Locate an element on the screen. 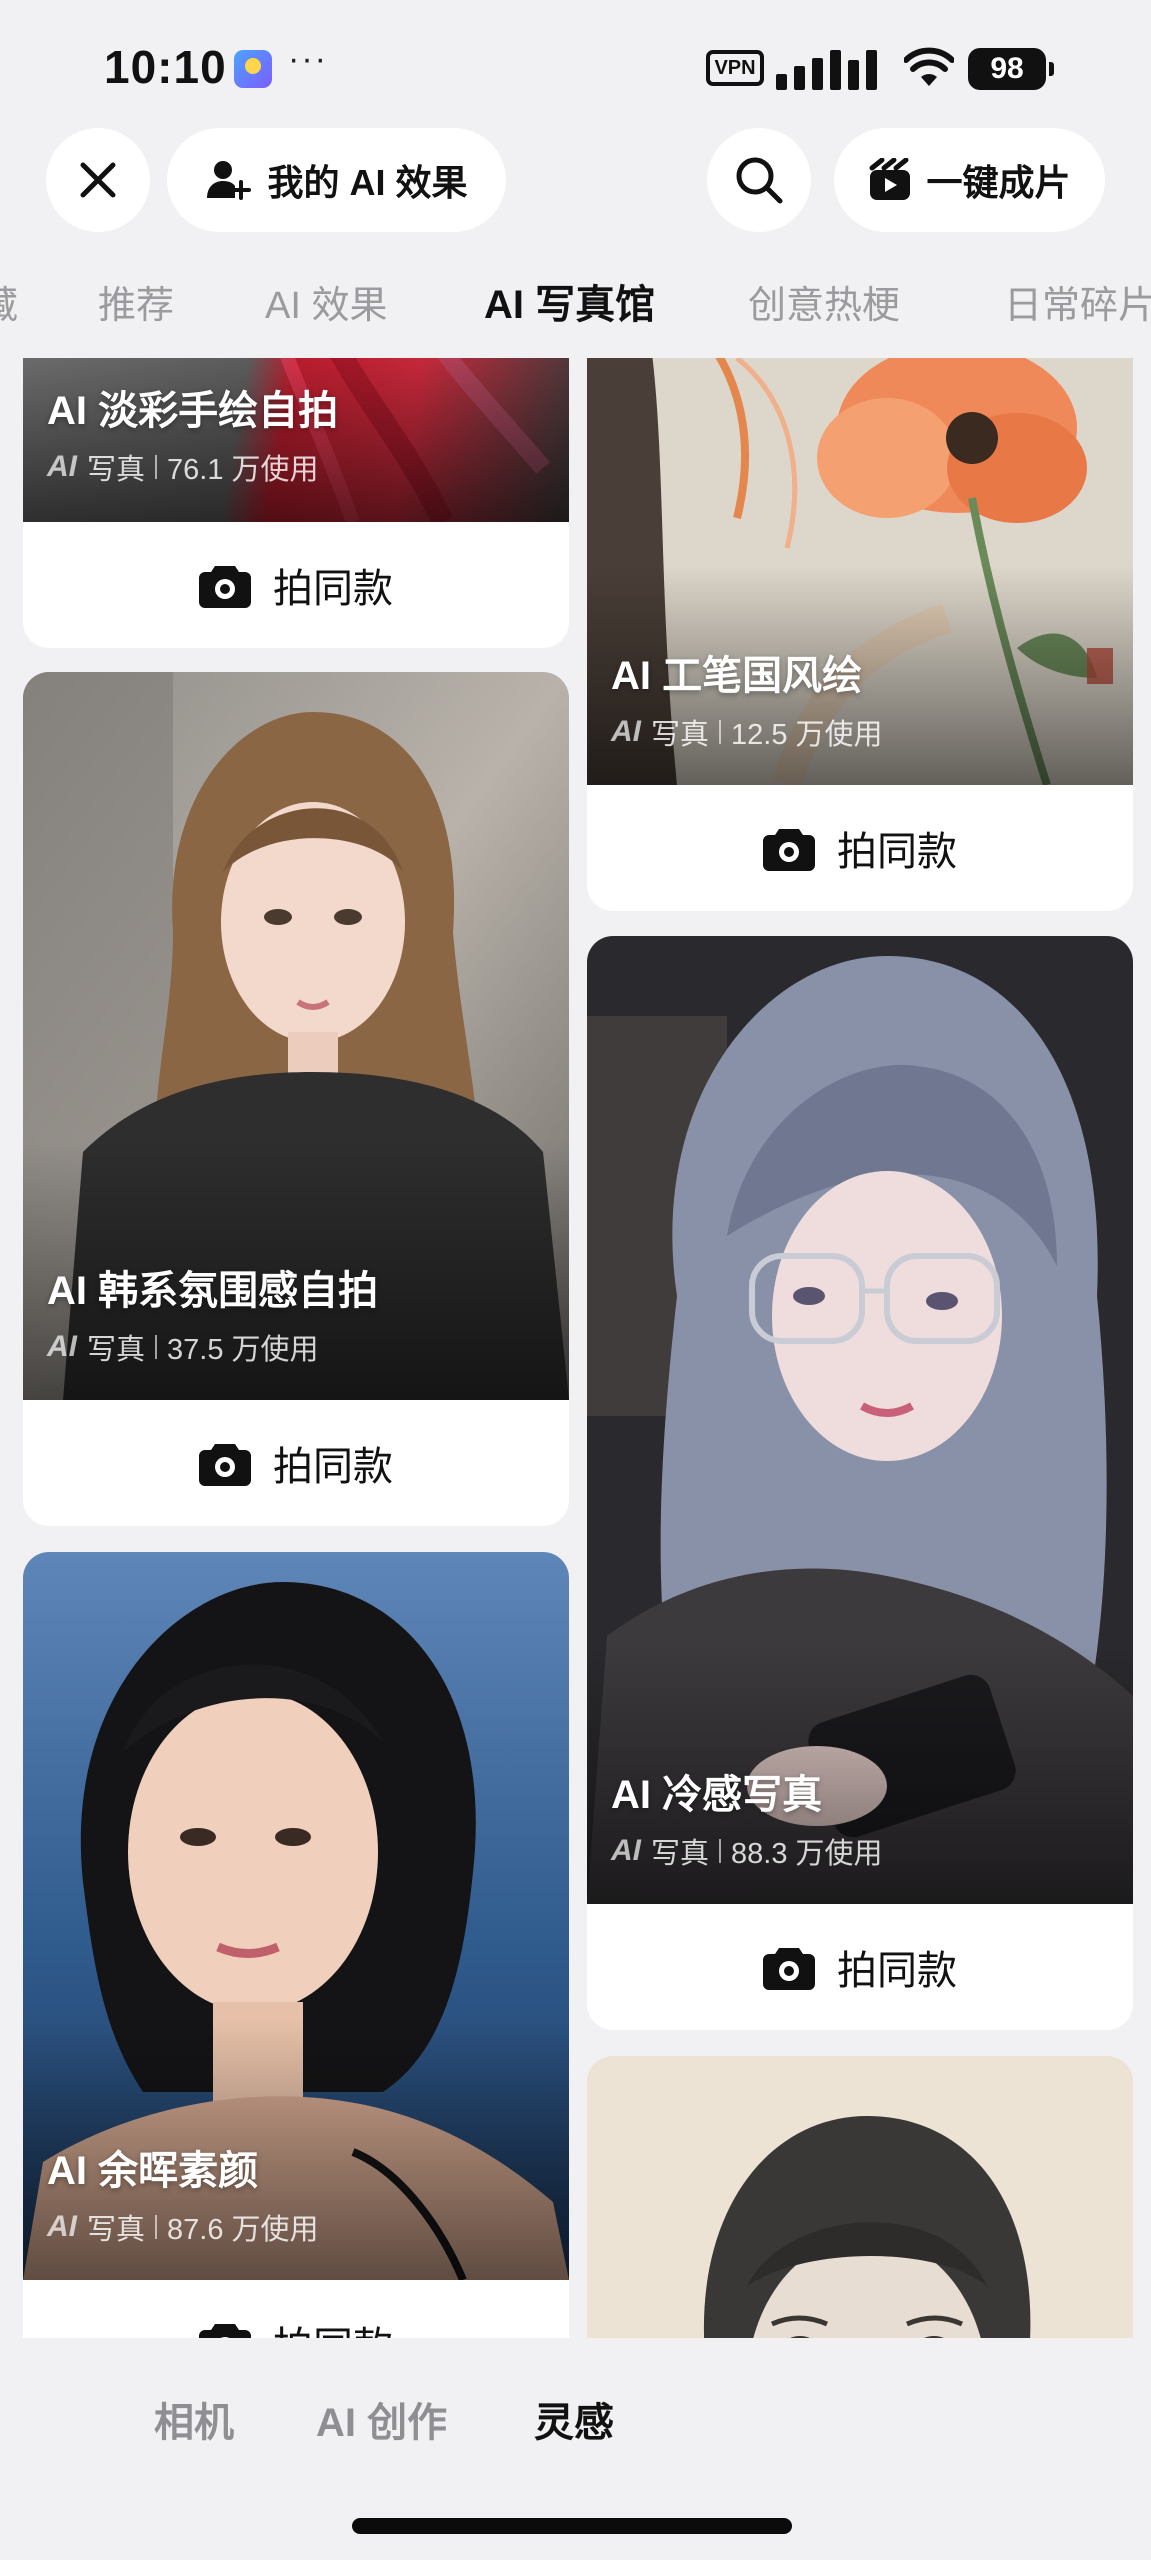 This screenshot has height=2560, width=1151. nav-inspiration: 灵感 is located at coordinates (574, 2419).